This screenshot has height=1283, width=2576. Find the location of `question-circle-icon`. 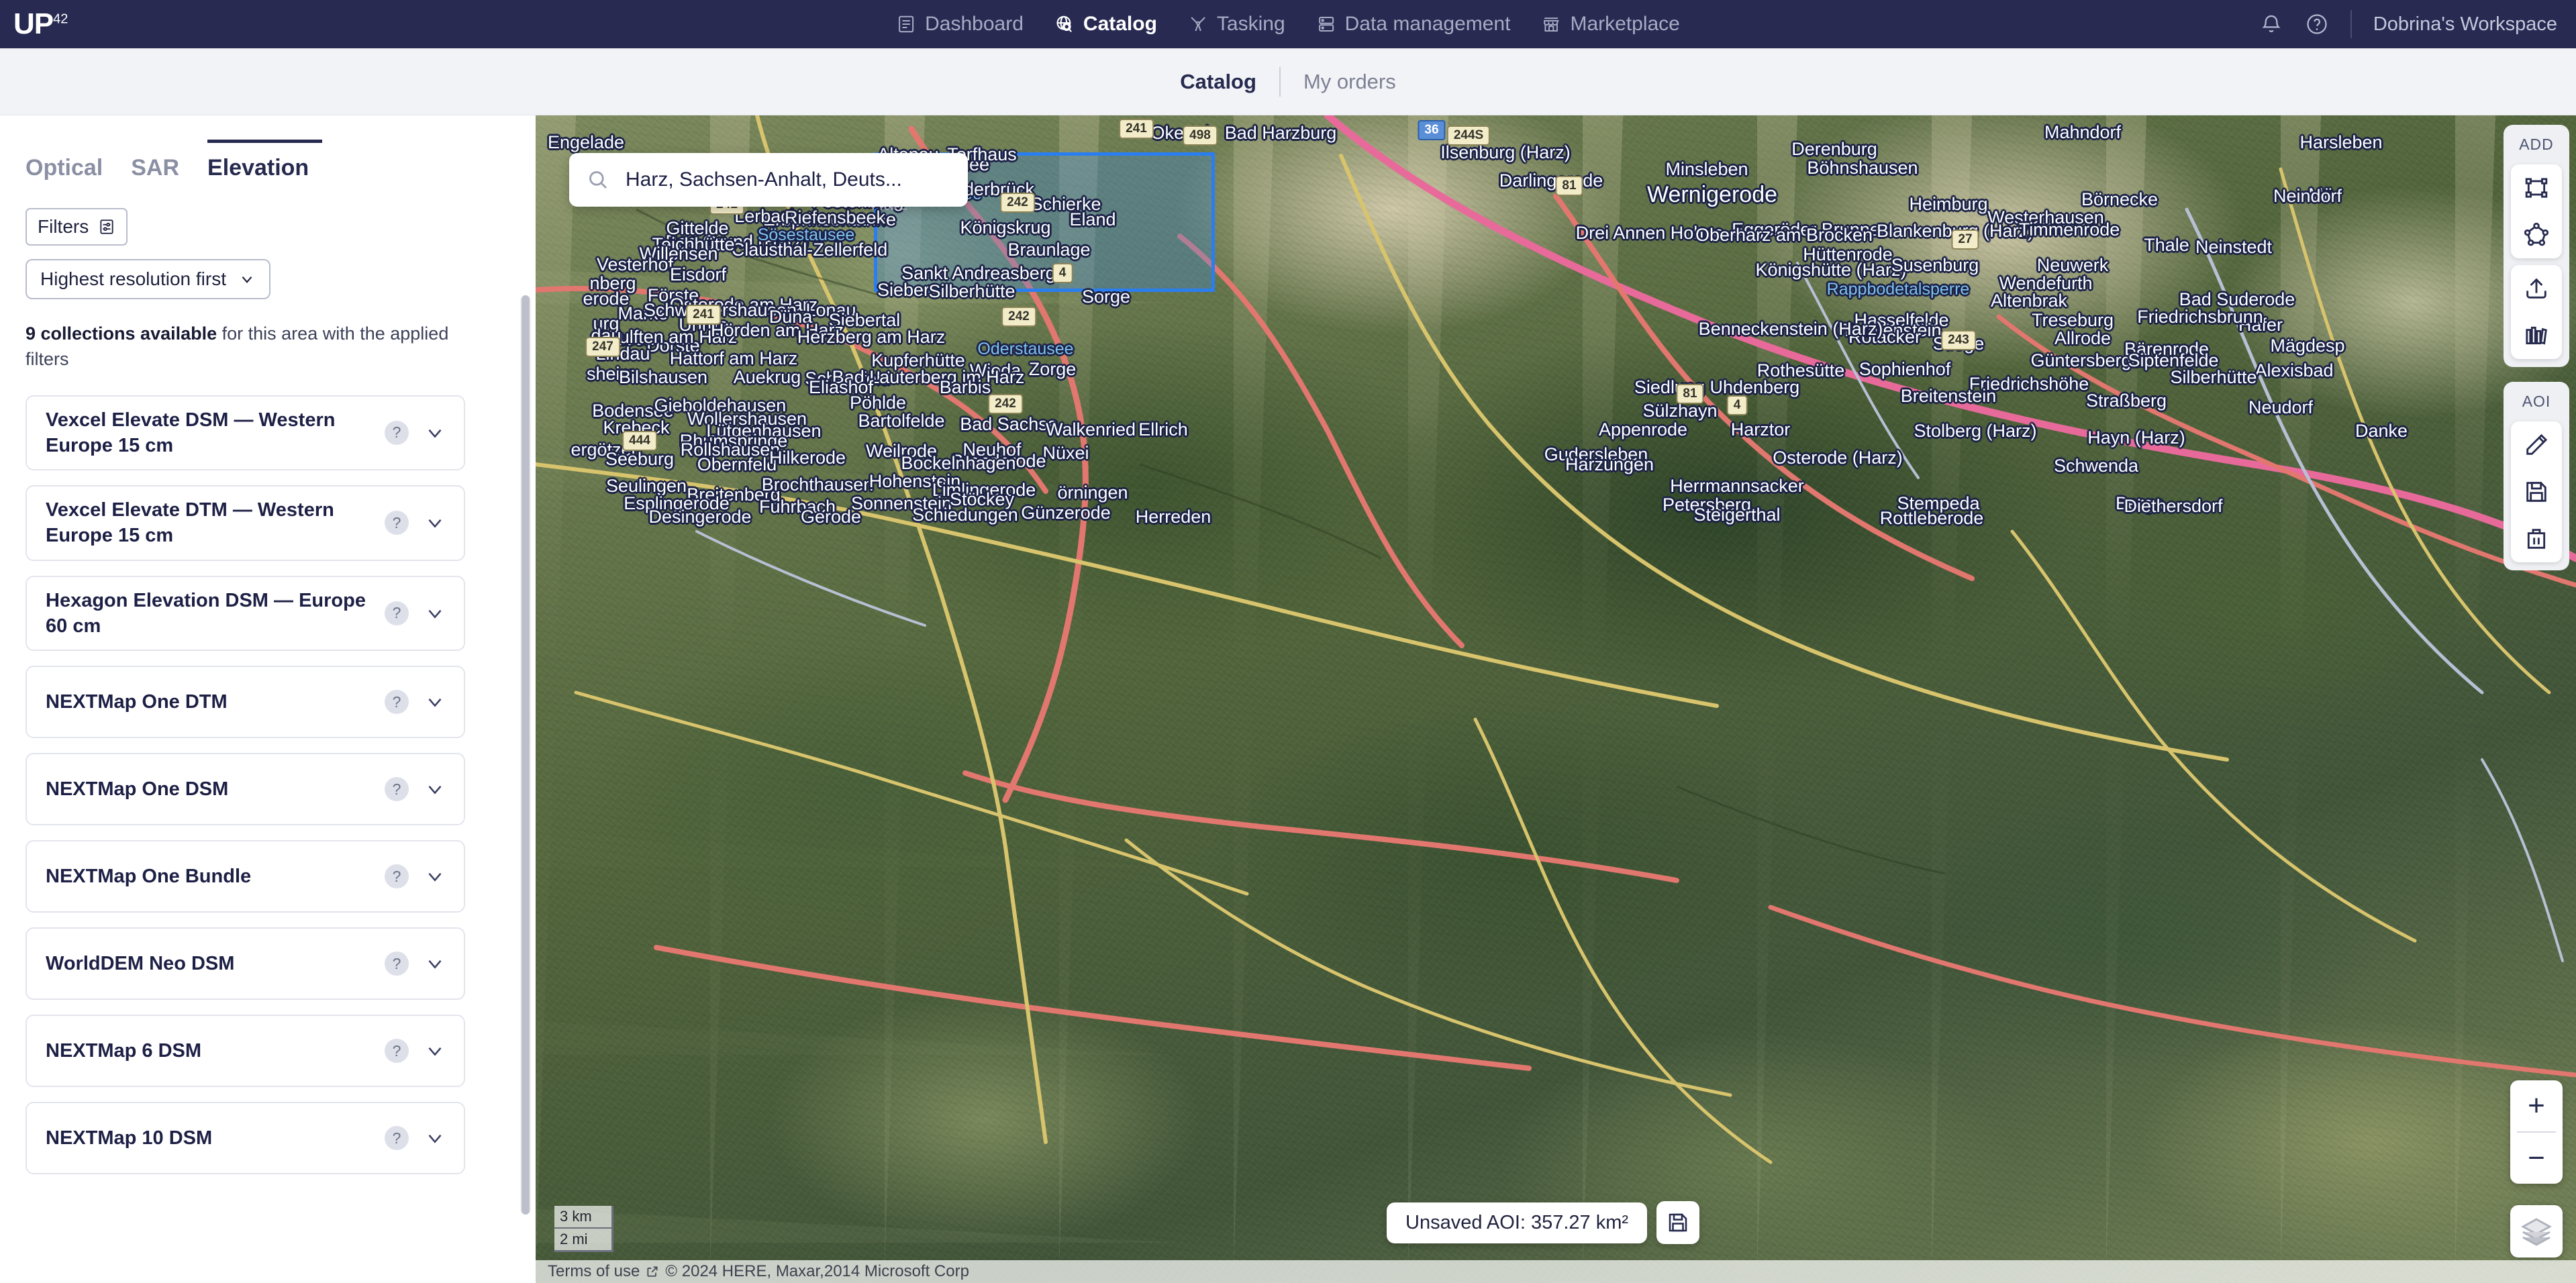

question-circle-icon is located at coordinates (2317, 24).